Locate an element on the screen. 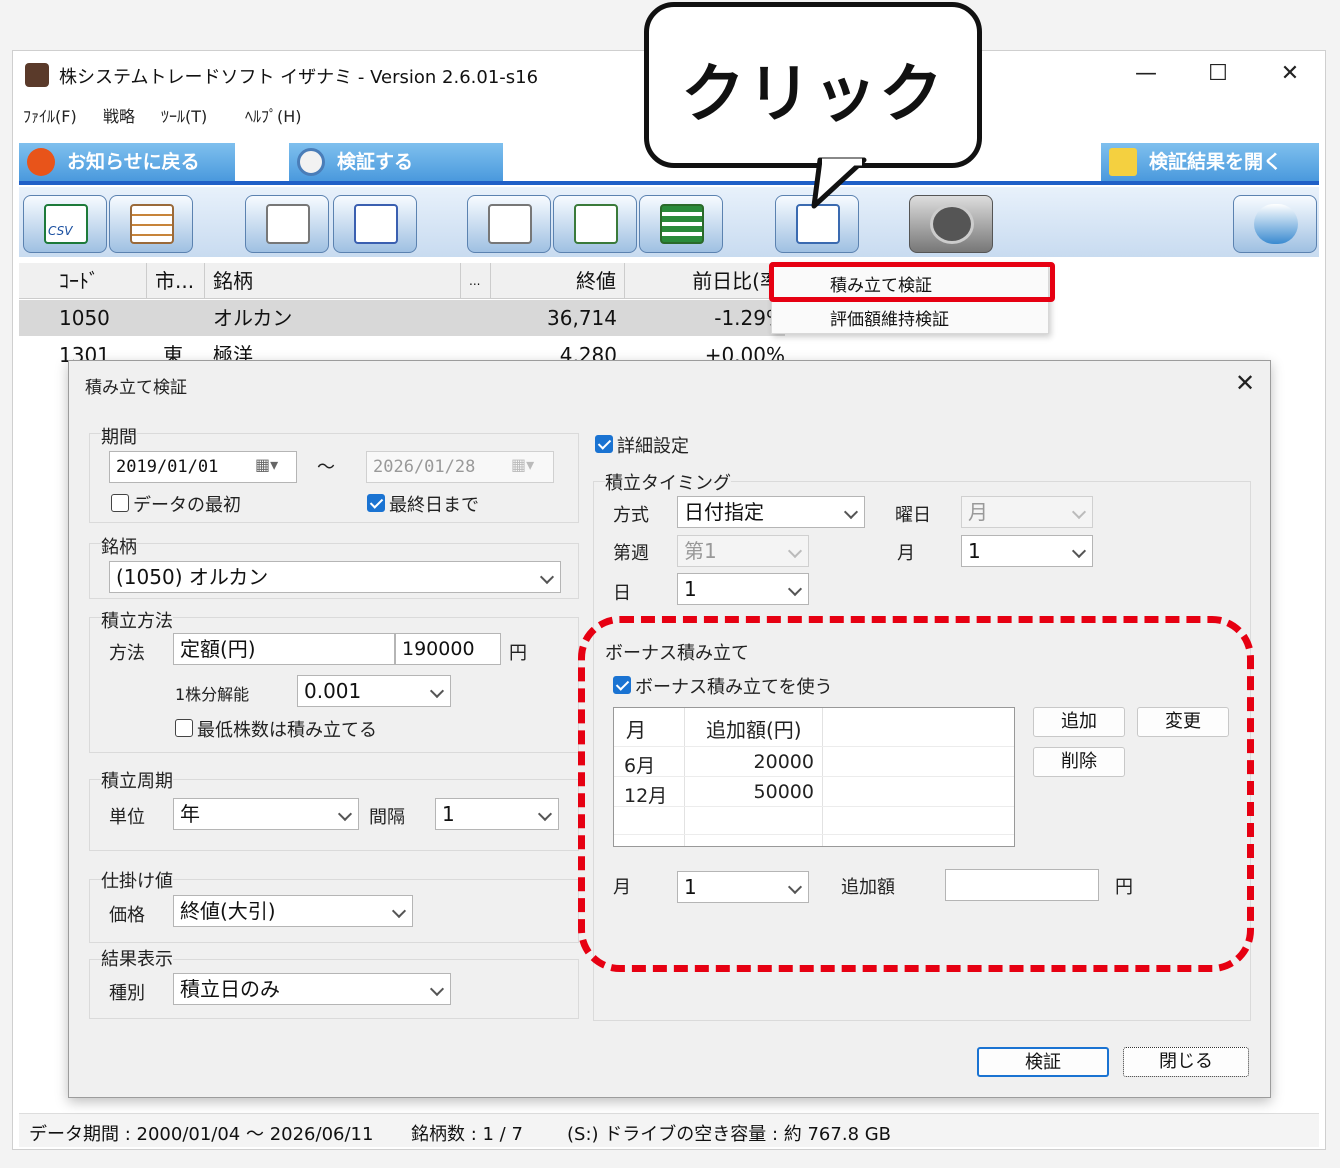 Image resolution: width=1340 pixels, height=1168 pixels. eye-refresh-icon is located at coordinates (510, 224).